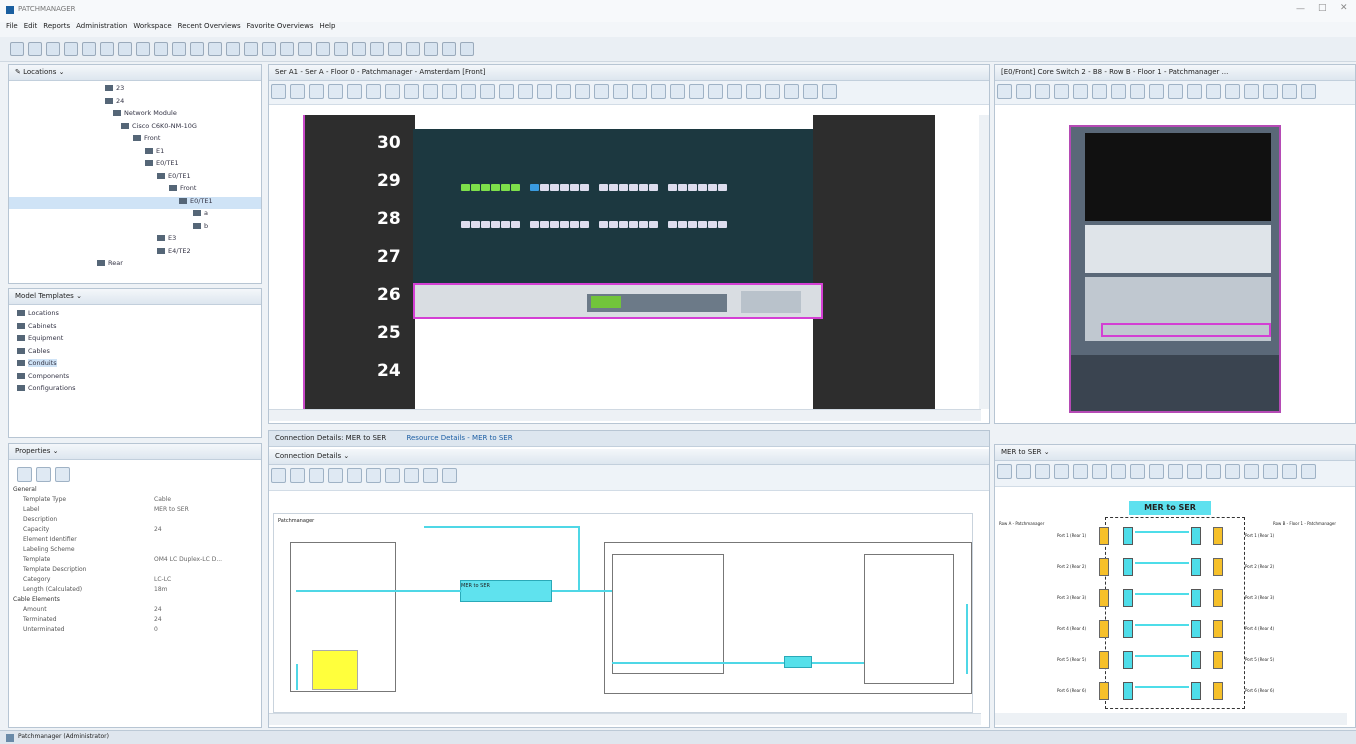  I want to click on tree-node: Rear, so click(135, 265).